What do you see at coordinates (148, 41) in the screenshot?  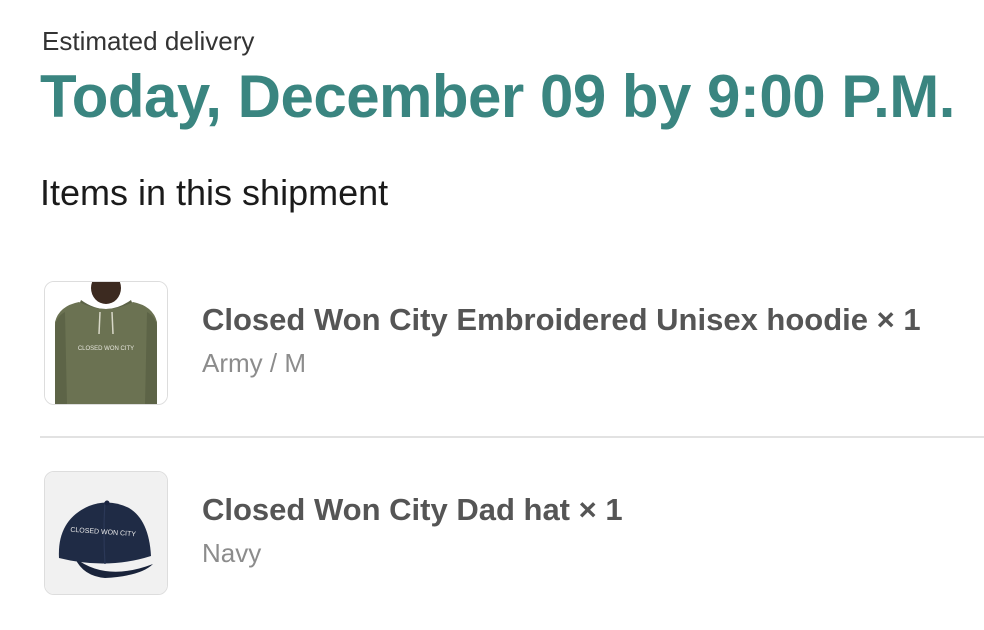 I see `estimated-delivery-label: Estimated delivery` at bounding box center [148, 41].